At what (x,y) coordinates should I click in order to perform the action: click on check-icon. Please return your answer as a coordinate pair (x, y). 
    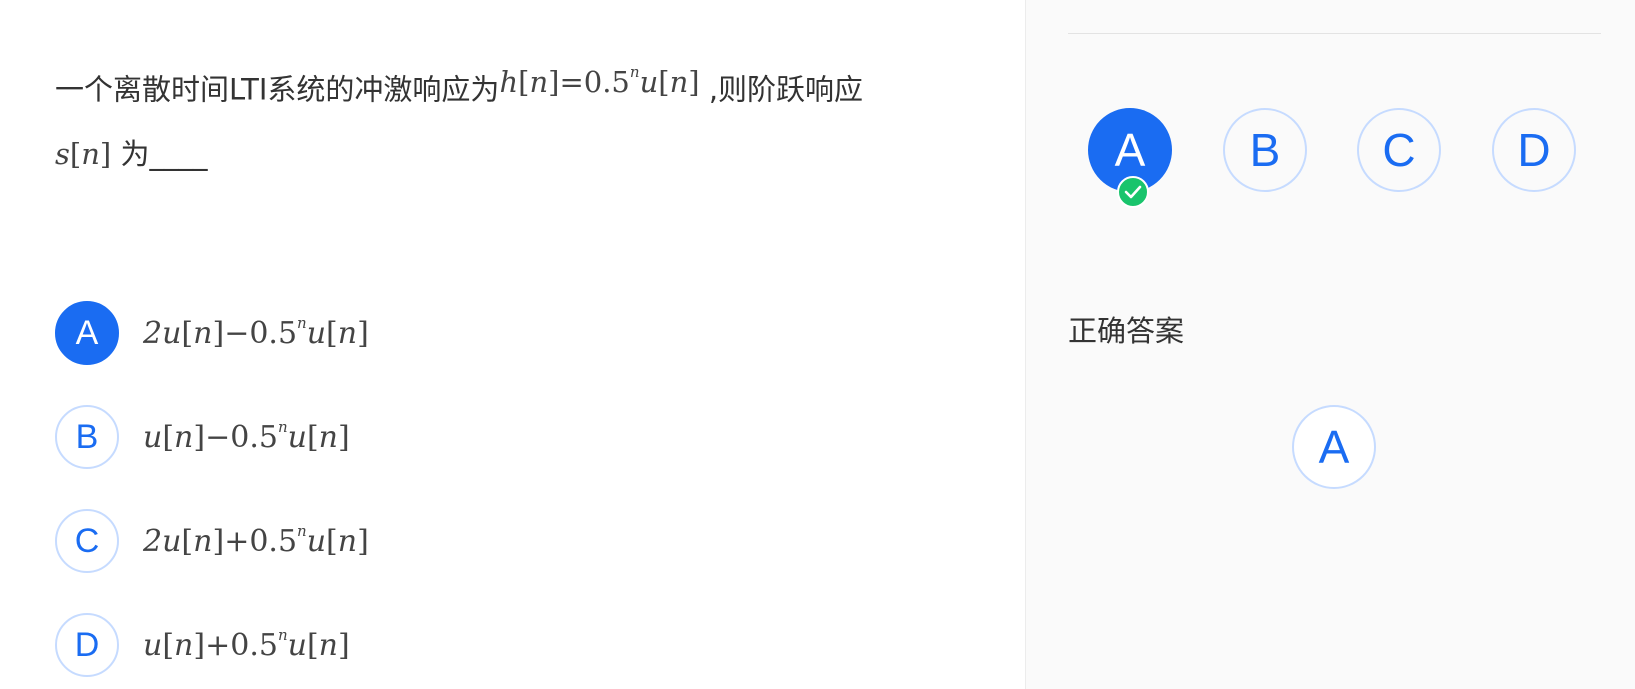
    Looking at the image, I should click on (1133, 192).